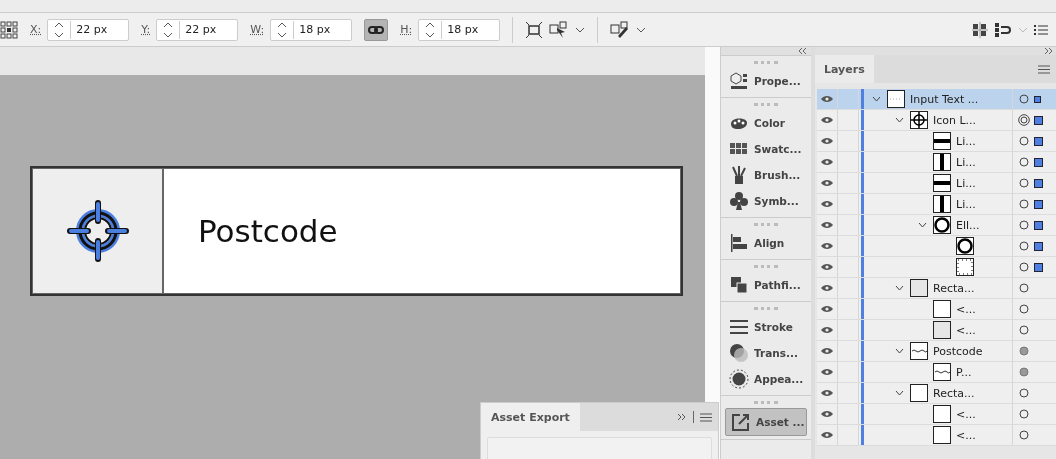  Describe the element at coordinates (766, 243) in the screenshot. I see `panel-button: Align` at that location.